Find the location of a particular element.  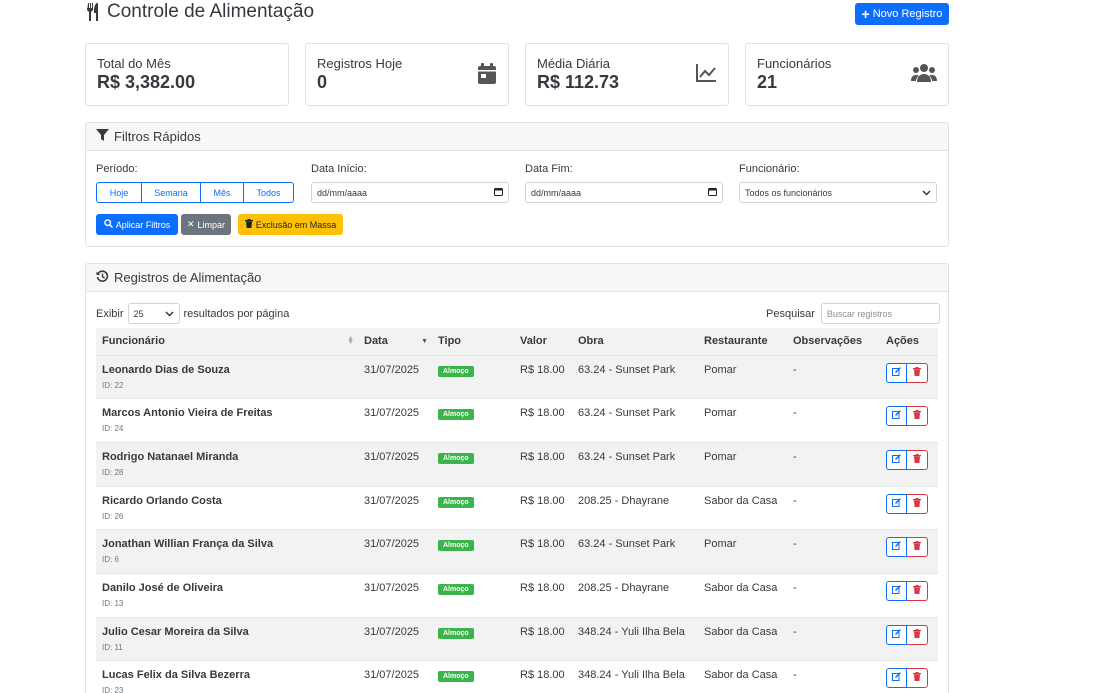

employee-id: ID: 24 is located at coordinates (113, 429).